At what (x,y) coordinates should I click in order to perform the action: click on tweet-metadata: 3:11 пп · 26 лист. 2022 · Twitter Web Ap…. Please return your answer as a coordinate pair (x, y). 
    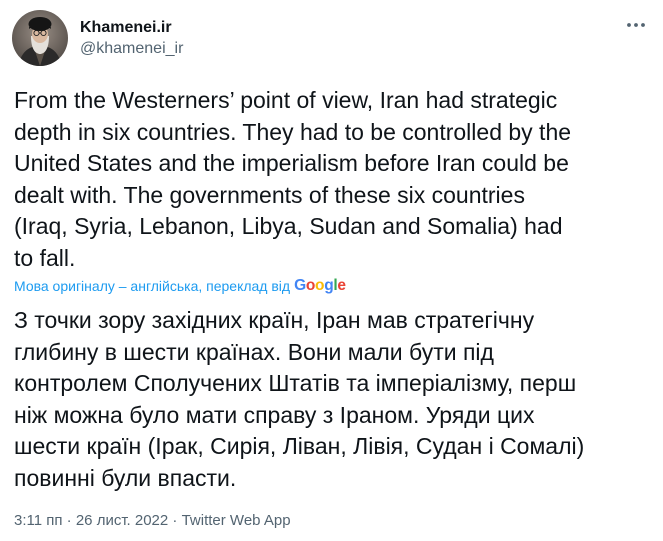
    Looking at the image, I should click on (152, 521).